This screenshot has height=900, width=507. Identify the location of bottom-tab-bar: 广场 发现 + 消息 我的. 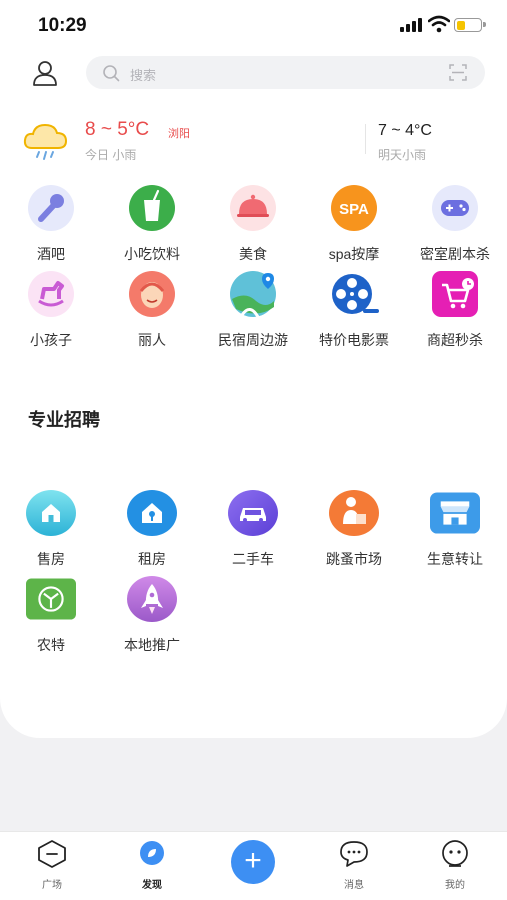
(253, 865).